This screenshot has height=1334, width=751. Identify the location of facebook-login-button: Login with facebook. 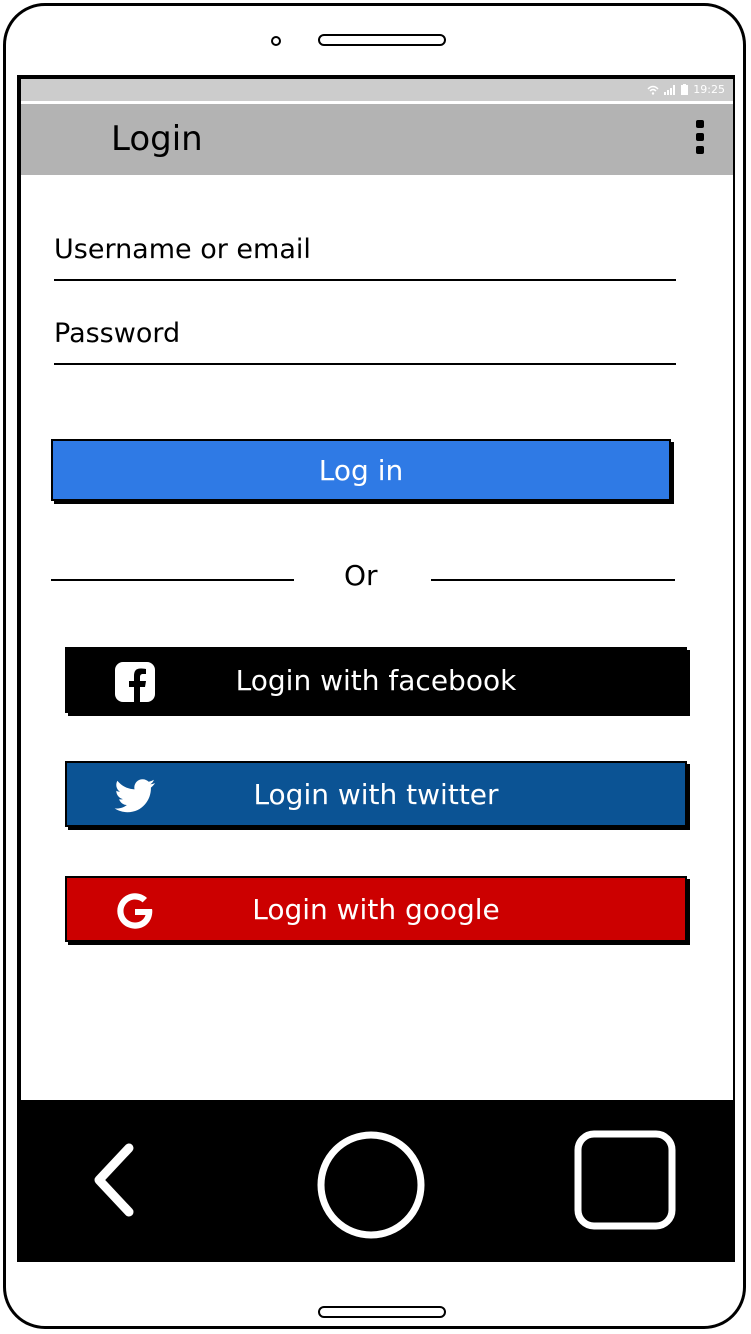
(376, 680).